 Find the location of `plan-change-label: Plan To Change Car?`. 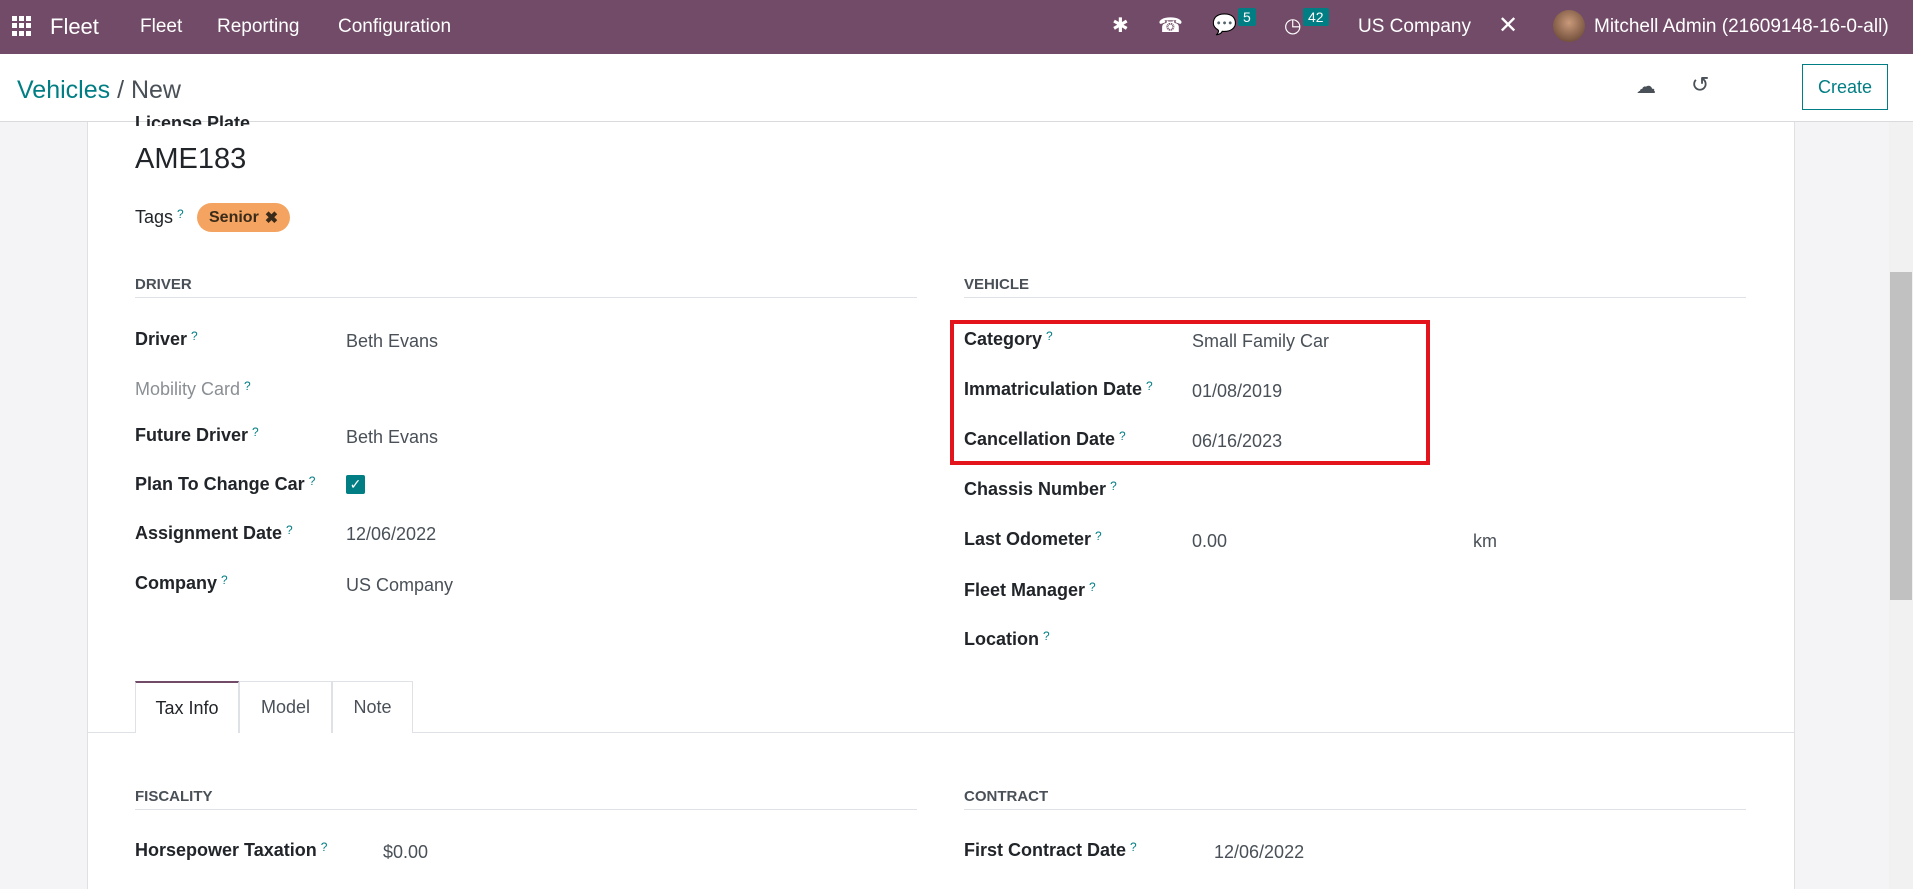

plan-change-label: Plan To Change Car? is located at coordinates (225, 484).